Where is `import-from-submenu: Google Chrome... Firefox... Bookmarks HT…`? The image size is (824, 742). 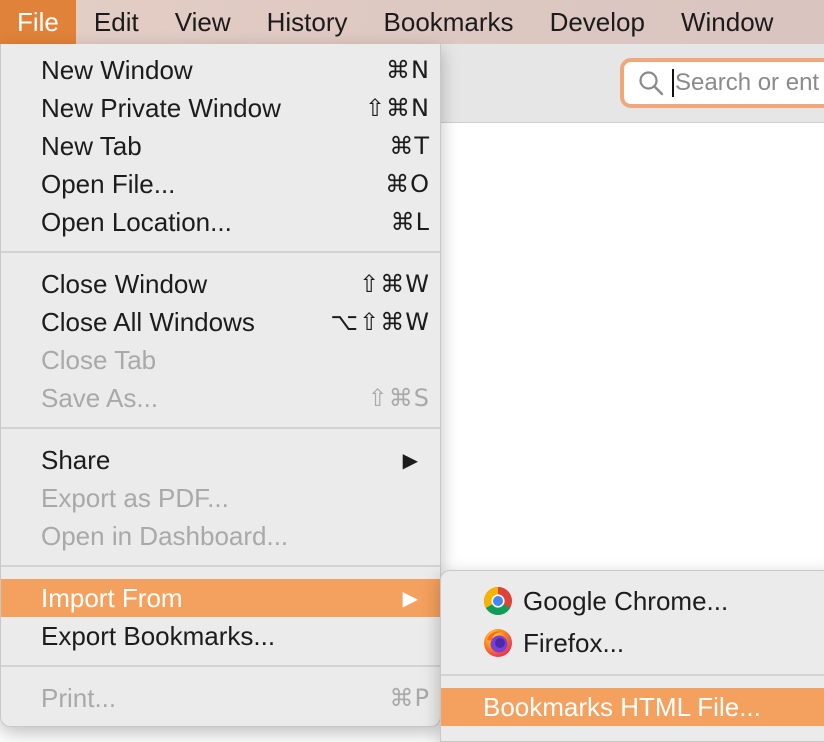 import-from-submenu: Google Chrome... Firefox... Bookmarks HT… is located at coordinates (632, 656).